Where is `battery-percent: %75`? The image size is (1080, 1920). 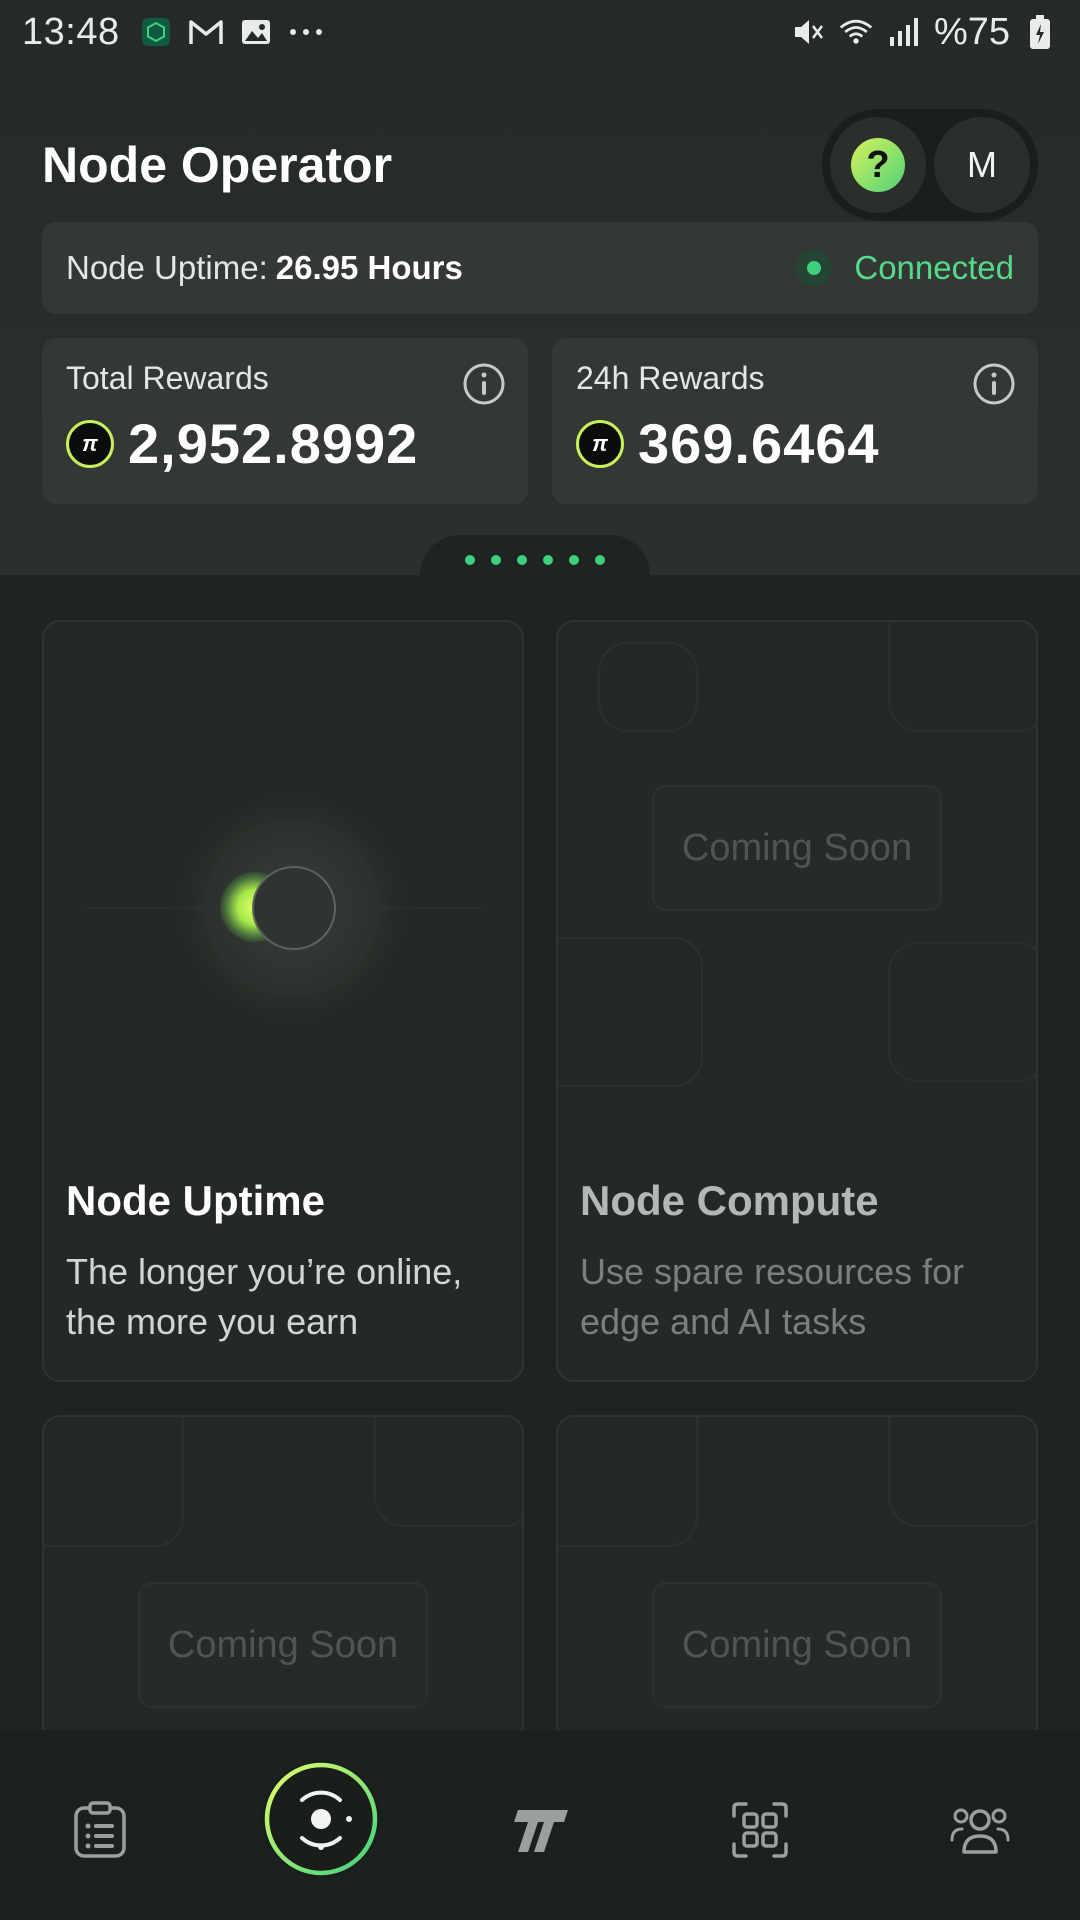 battery-percent: %75 is located at coordinates (971, 31).